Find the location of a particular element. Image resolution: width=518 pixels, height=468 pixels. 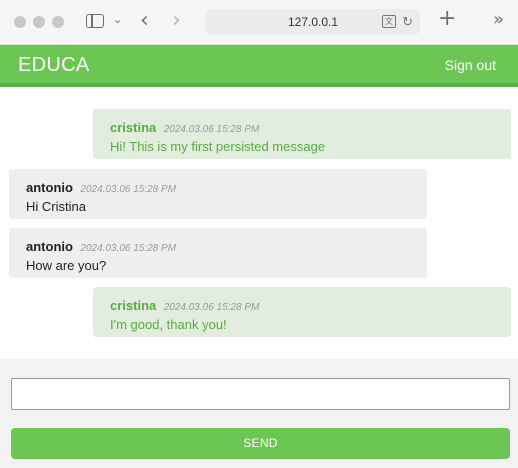

address-bar: 127.0.0.1 文 ↻ is located at coordinates (313, 22).